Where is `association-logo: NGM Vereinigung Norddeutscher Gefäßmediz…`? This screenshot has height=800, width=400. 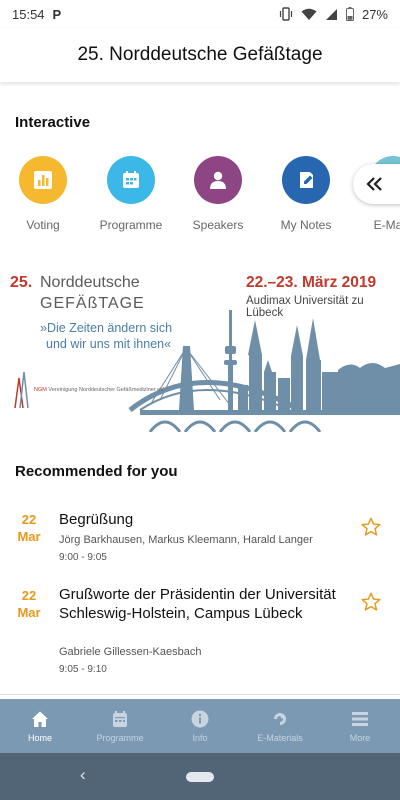 association-logo: NGM Vereinigung Norddeutscher Gefäßmediz… is located at coordinates (99, 390).